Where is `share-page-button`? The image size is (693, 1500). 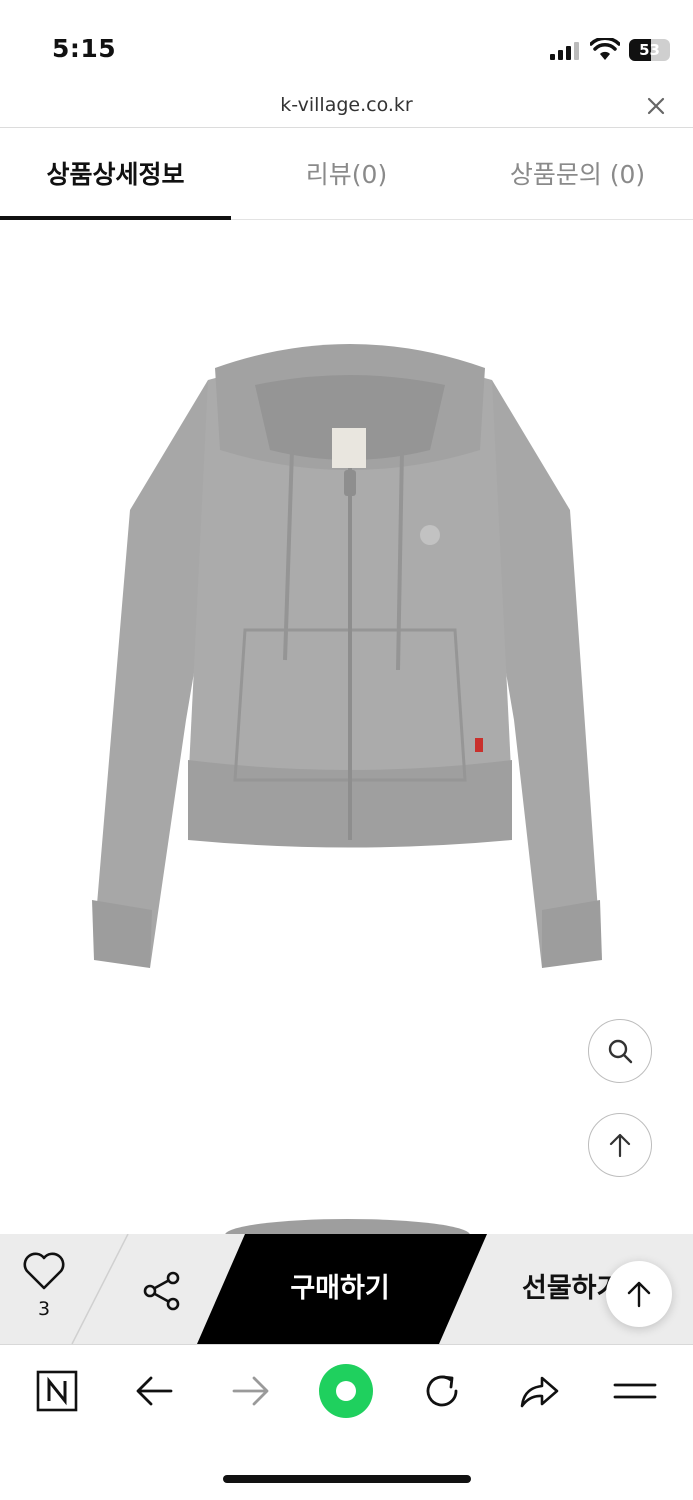 share-page-button is located at coordinates (539, 1391).